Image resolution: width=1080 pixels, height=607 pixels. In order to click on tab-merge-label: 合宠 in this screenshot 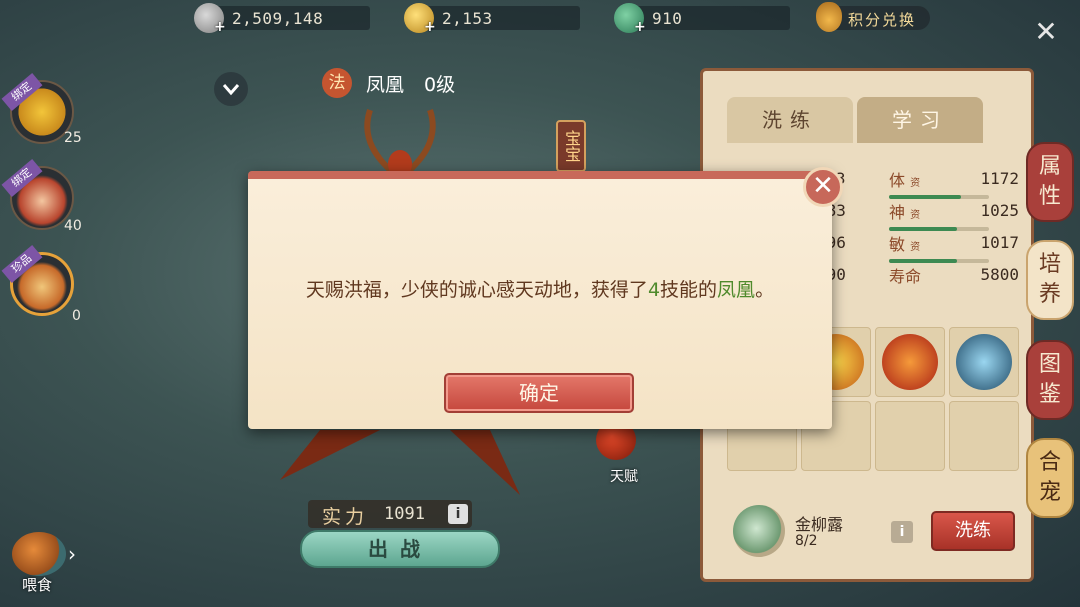, I will do `click(1050, 477)`.